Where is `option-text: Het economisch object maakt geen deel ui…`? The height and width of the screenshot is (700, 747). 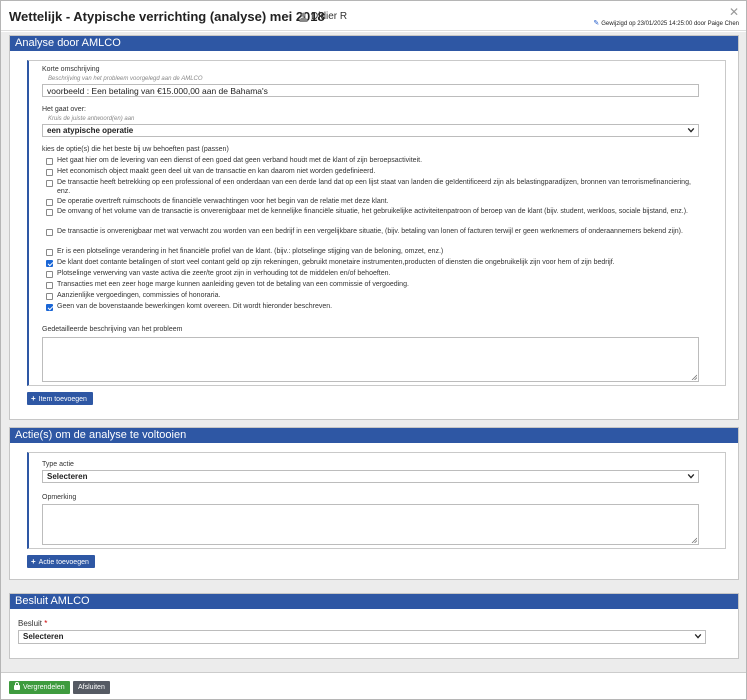 option-text: Het economisch object maakt geen deel ui… is located at coordinates (216, 171).